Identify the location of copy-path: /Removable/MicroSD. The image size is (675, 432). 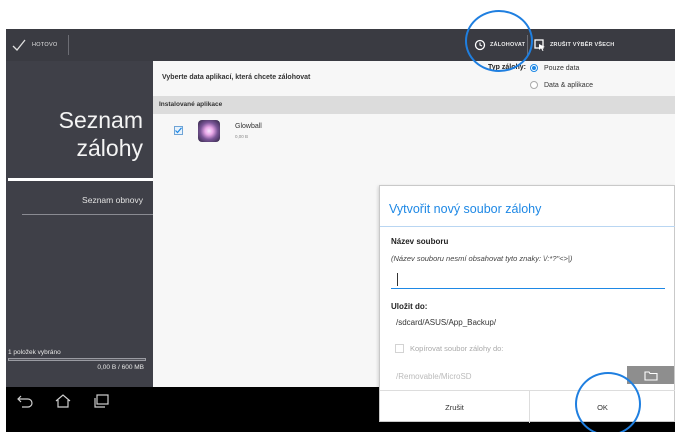
(434, 376).